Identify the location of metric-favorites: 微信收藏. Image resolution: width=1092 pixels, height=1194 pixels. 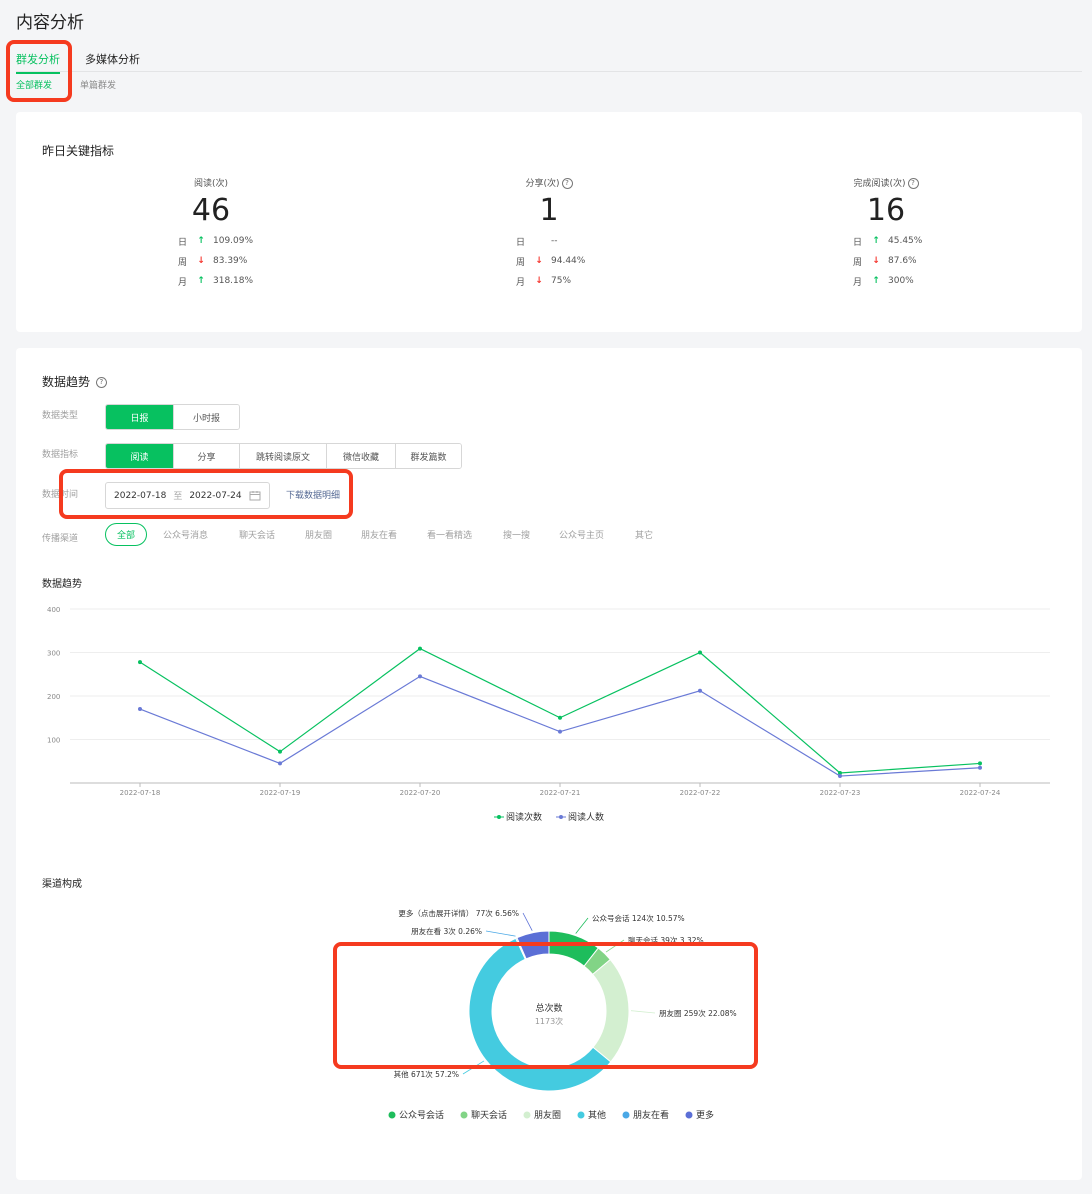
(360, 456).